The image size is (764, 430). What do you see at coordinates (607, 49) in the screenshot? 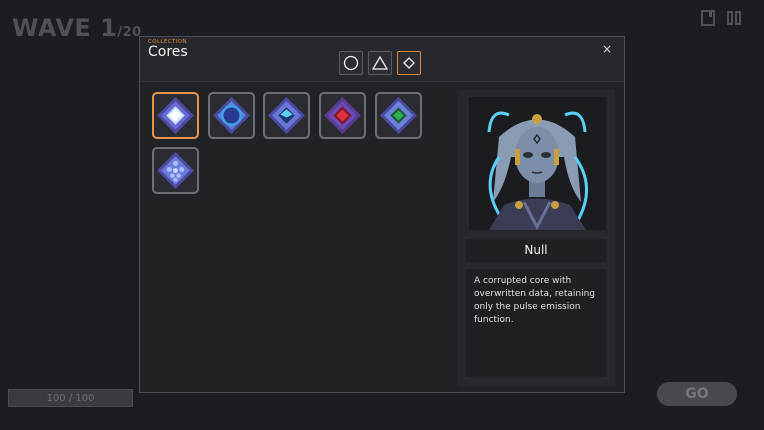
I see `close-button: ×` at bounding box center [607, 49].